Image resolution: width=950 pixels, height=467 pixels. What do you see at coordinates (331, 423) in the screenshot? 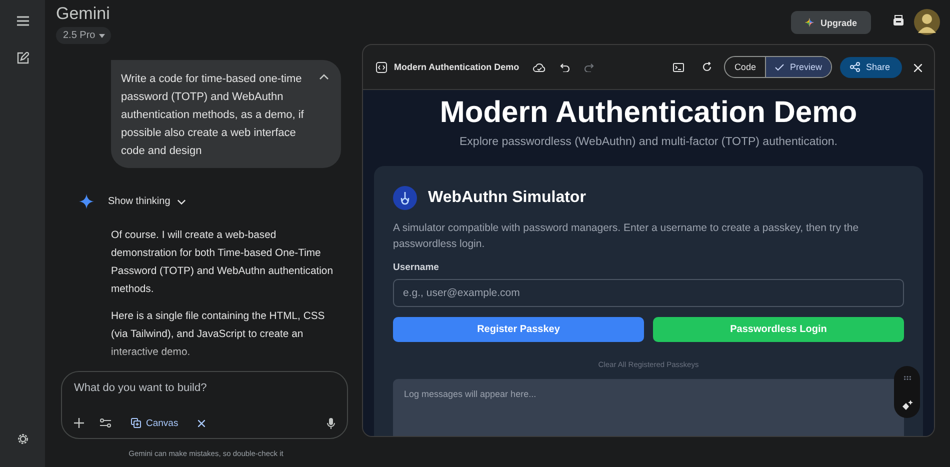
I see `microphone-icon` at bounding box center [331, 423].